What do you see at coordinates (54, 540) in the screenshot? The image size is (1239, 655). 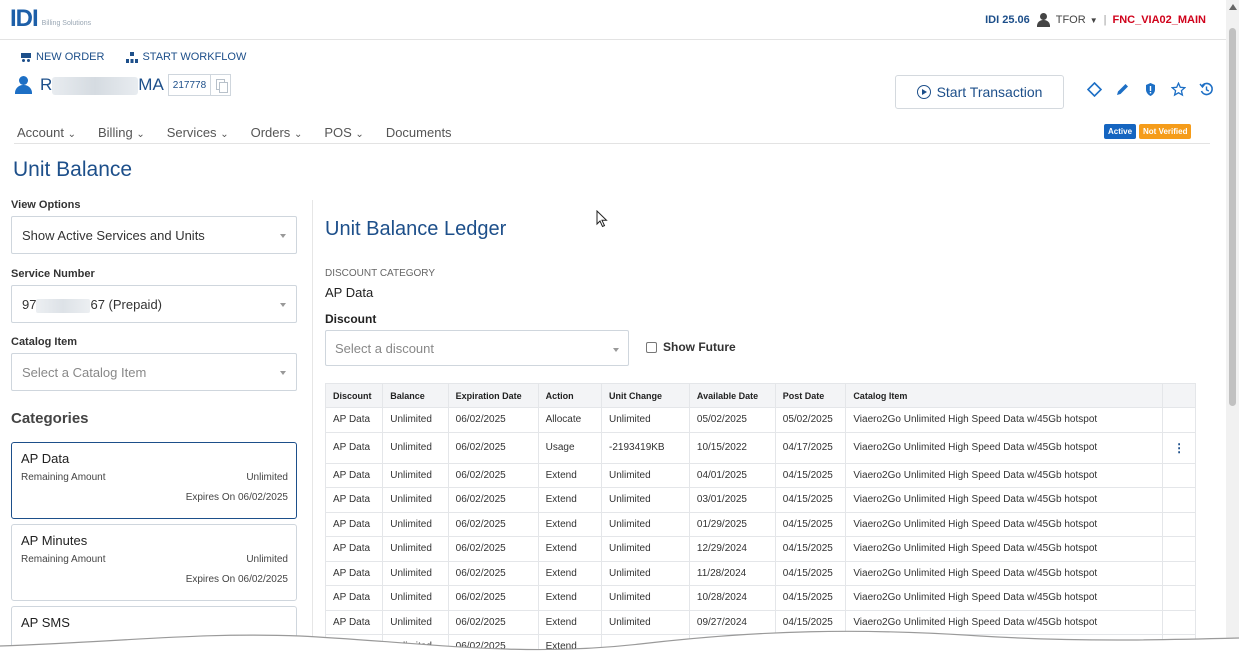 I see `category-name: AP Minutes` at bounding box center [54, 540].